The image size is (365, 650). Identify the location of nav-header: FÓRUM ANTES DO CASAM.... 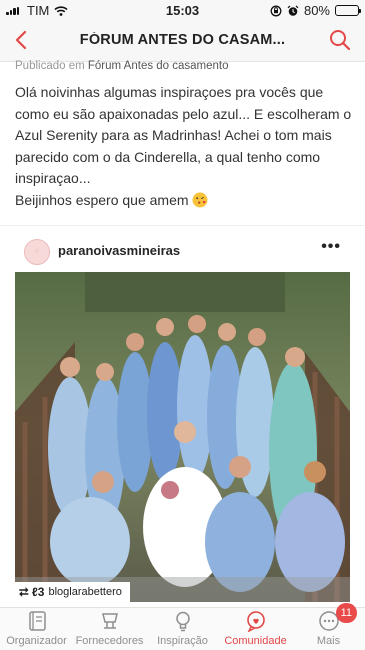
(182, 41).